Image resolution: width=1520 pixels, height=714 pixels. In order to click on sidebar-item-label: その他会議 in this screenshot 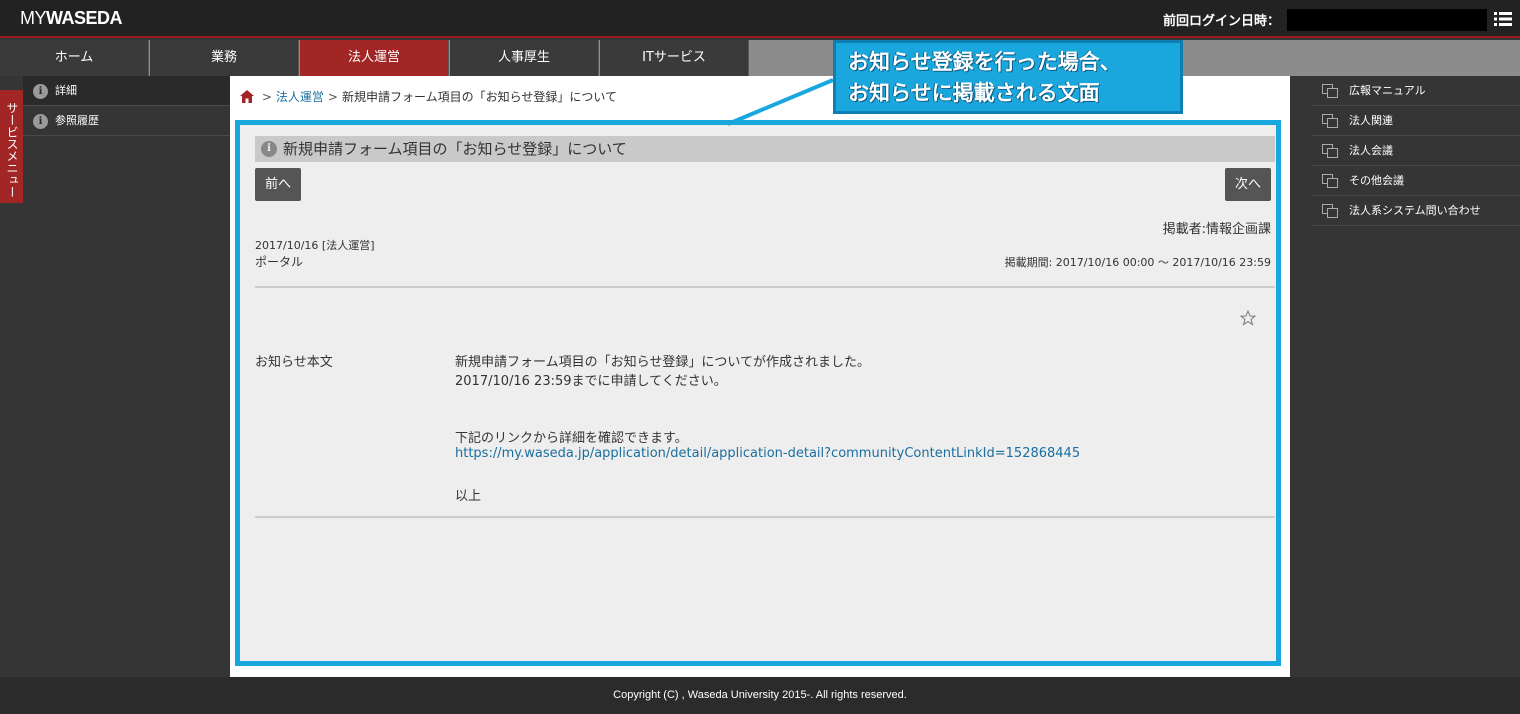, I will do `click(1376, 180)`.